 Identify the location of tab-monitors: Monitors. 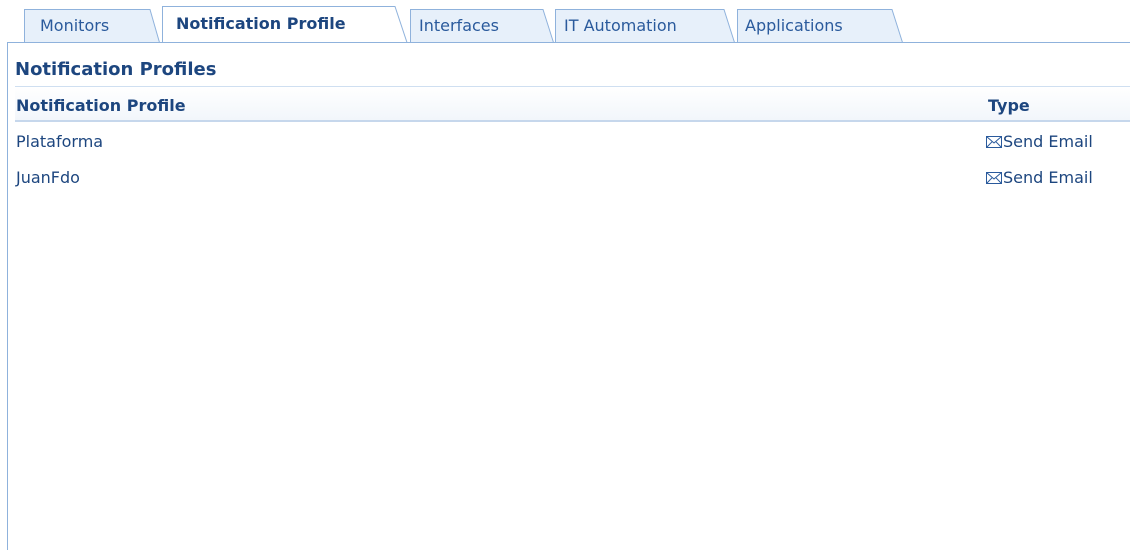
(92, 26).